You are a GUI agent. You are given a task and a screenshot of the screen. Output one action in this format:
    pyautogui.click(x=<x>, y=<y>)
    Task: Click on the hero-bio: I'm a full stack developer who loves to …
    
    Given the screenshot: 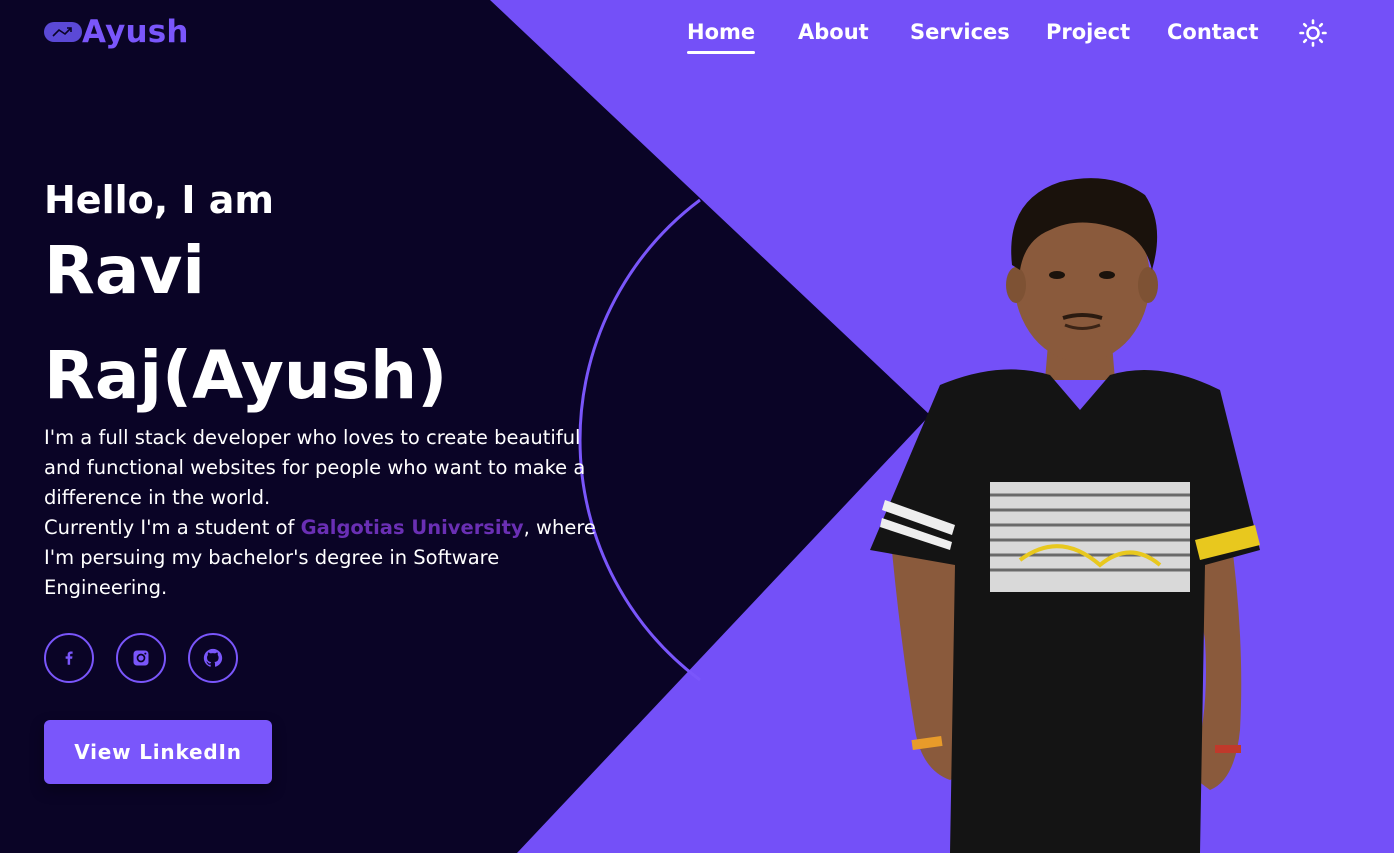 What is the action you would take?
    pyautogui.click(x=324, y=513)
    